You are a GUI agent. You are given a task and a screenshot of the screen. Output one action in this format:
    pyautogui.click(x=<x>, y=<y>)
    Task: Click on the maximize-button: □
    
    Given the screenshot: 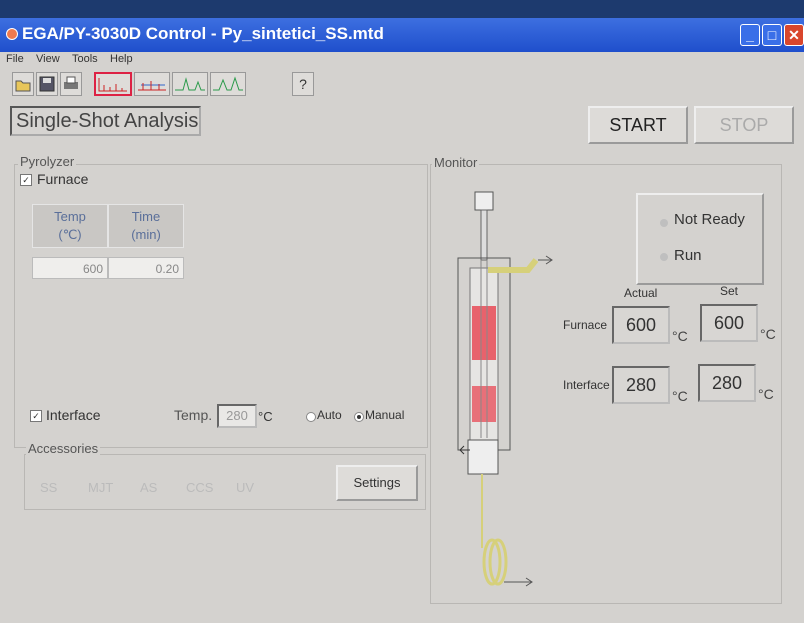 What is the action you would take?
    pyautogui.click(x=772, y=35)
    